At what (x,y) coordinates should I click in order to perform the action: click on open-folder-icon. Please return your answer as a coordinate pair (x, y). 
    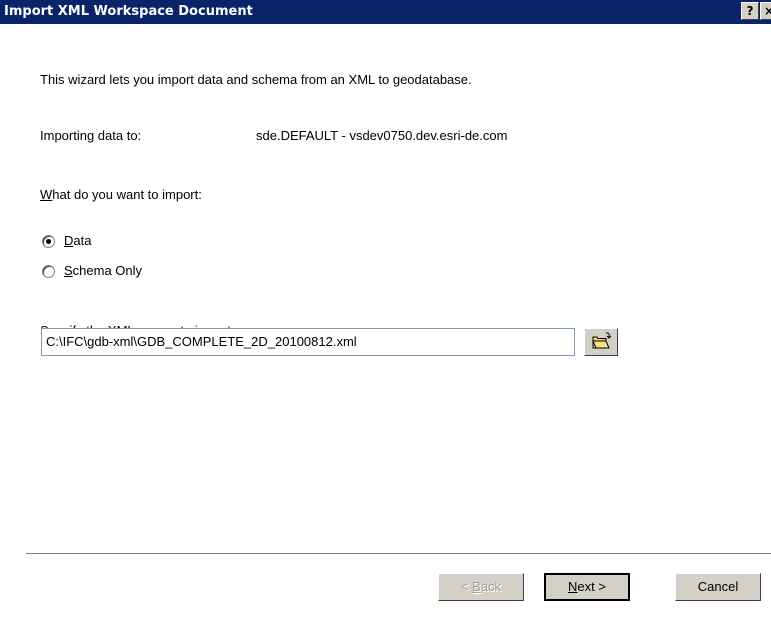
    Looking at the image, I should click on (602, 340).